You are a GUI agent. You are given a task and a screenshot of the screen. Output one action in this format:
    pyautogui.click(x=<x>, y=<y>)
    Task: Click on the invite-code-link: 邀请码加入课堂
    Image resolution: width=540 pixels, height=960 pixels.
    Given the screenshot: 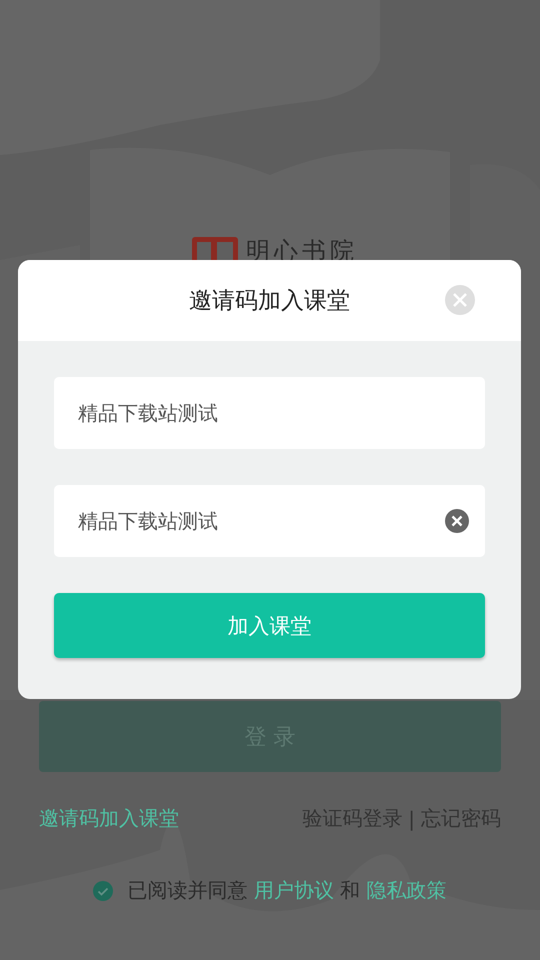 What is the action you would take?
    pyautogui.click(x=109, y=818)
    